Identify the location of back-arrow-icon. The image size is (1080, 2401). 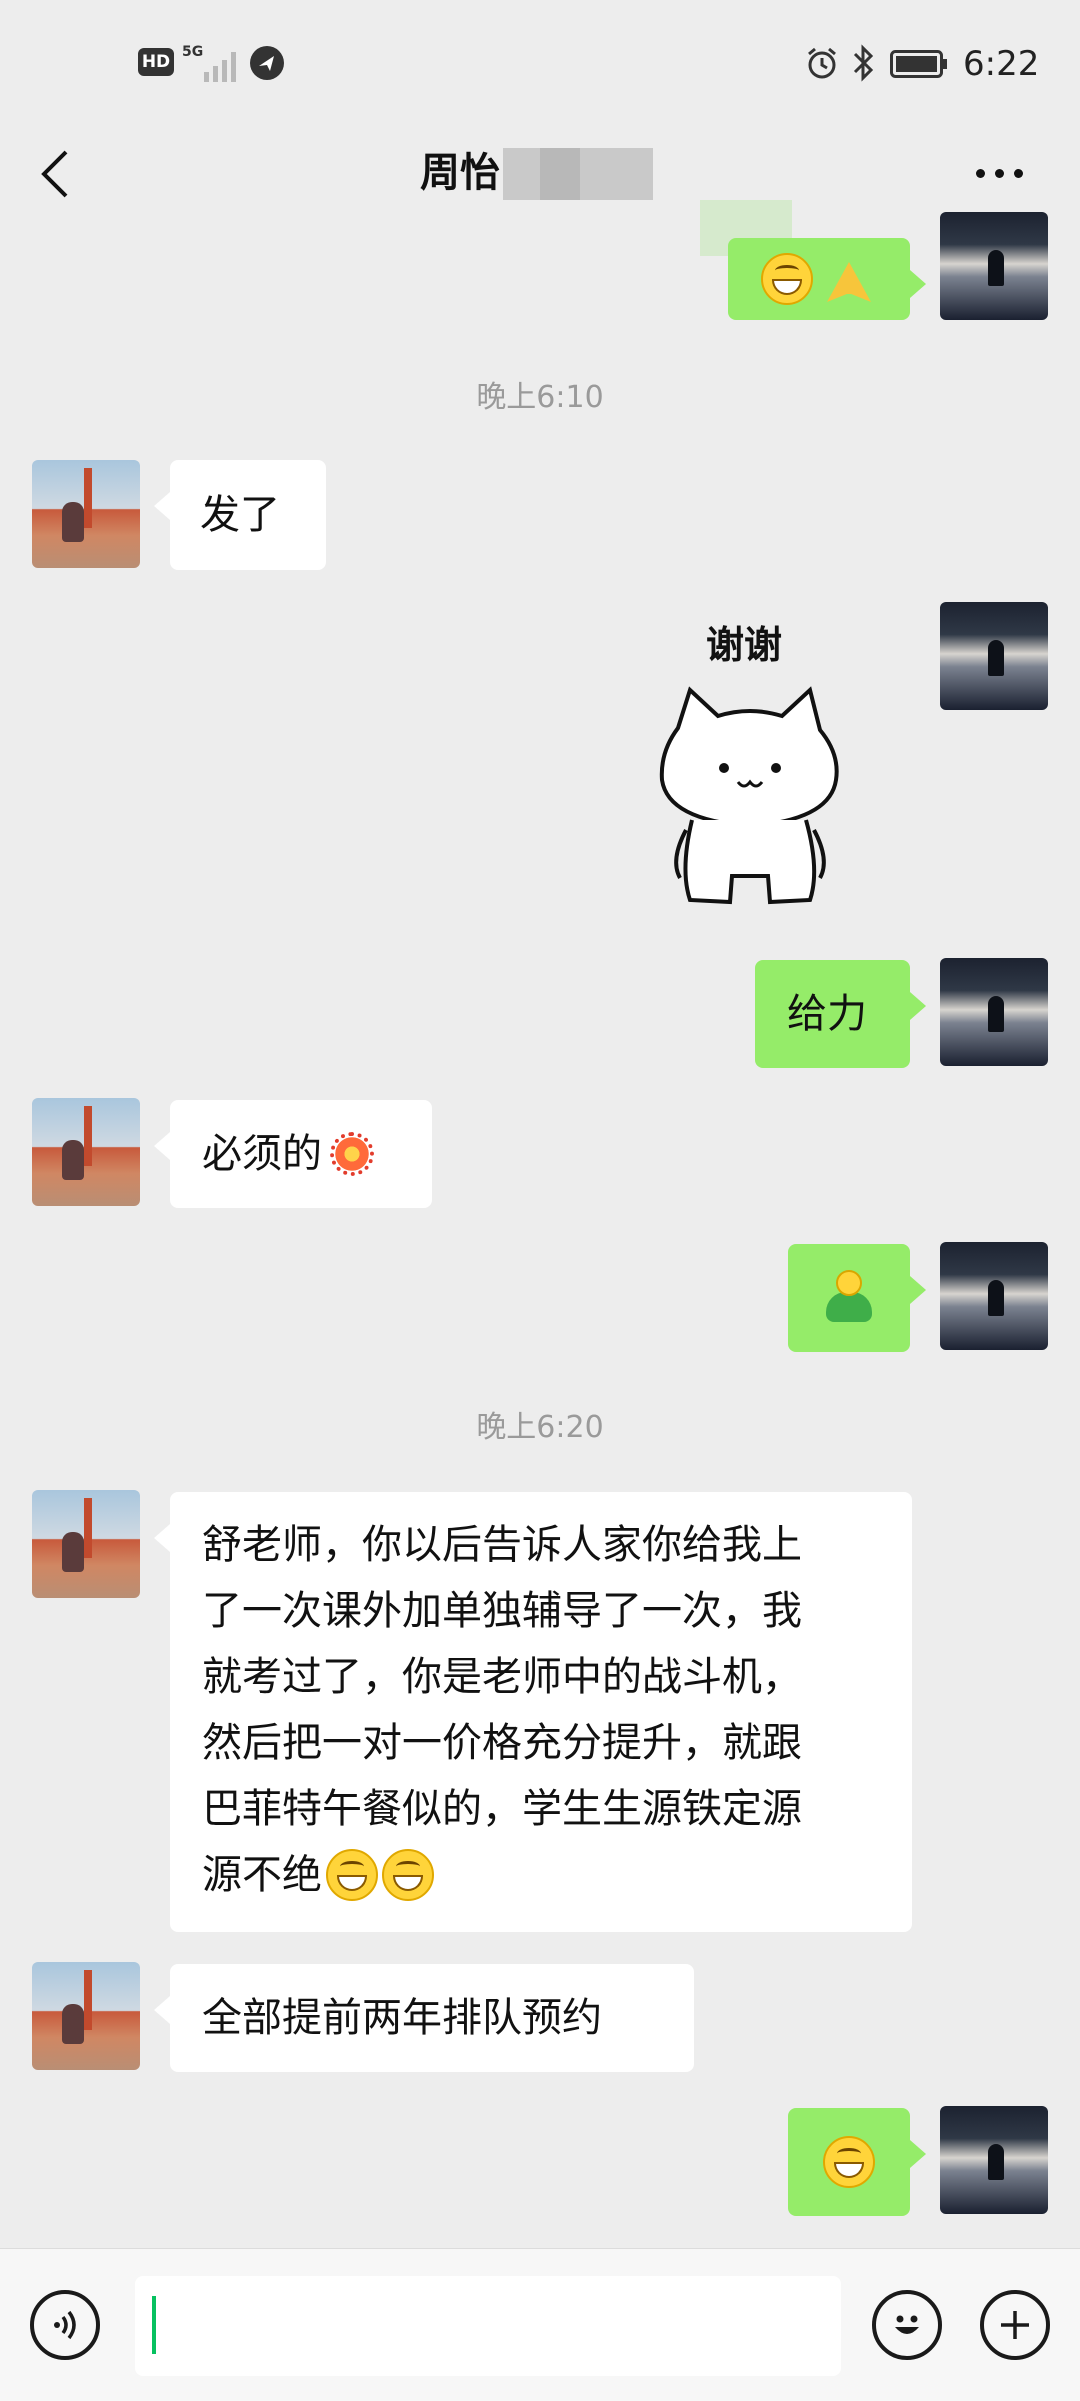
(56, 174).